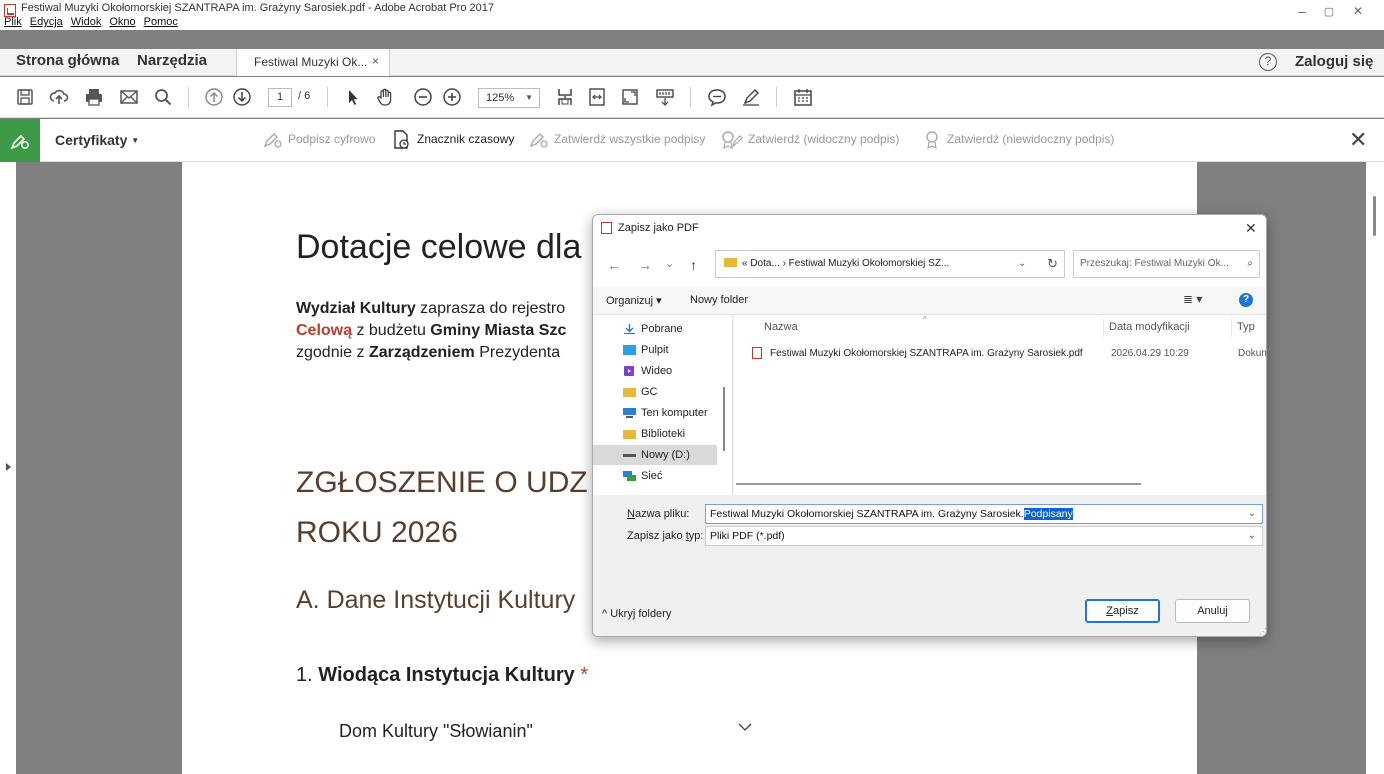 Image resolution: width=1384 pixels, height=774 pixels. What do you see at coordinates (655, 392) in the screenshot?
I see `nav-item-gc: GC` at bounding box center [655, 392].